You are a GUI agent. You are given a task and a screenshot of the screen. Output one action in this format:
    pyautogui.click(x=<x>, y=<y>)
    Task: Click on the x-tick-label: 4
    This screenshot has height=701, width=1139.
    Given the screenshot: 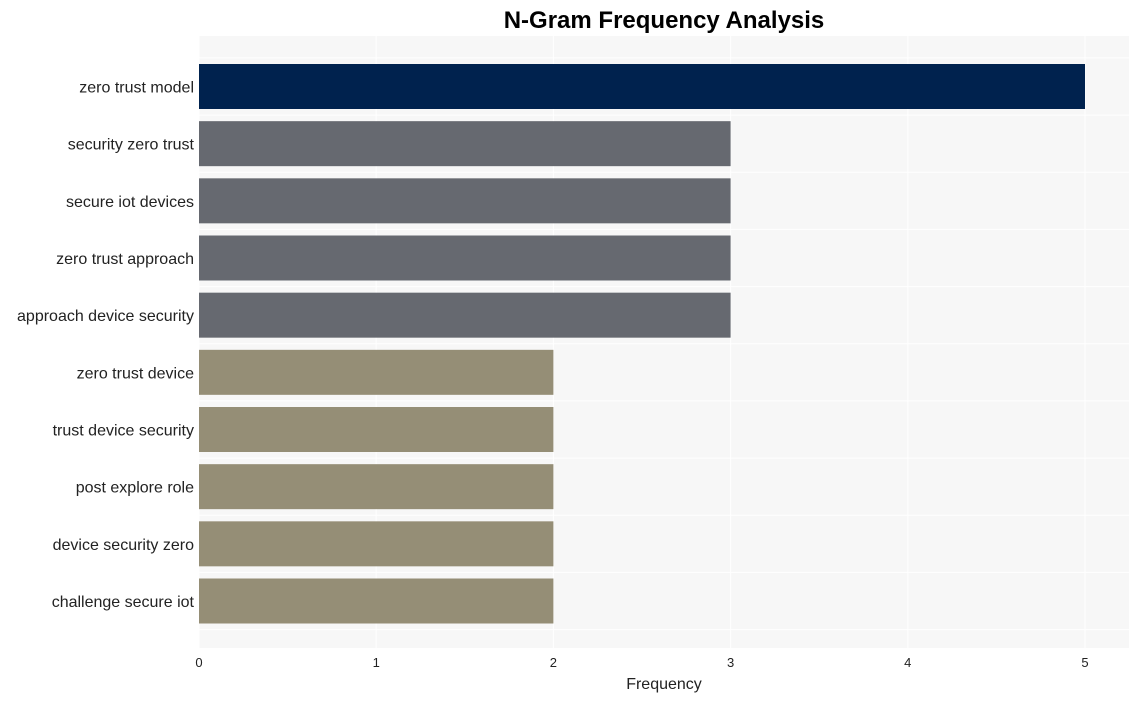 What is the action you would take?
    pyautogui.click(x=907, y=662)
    